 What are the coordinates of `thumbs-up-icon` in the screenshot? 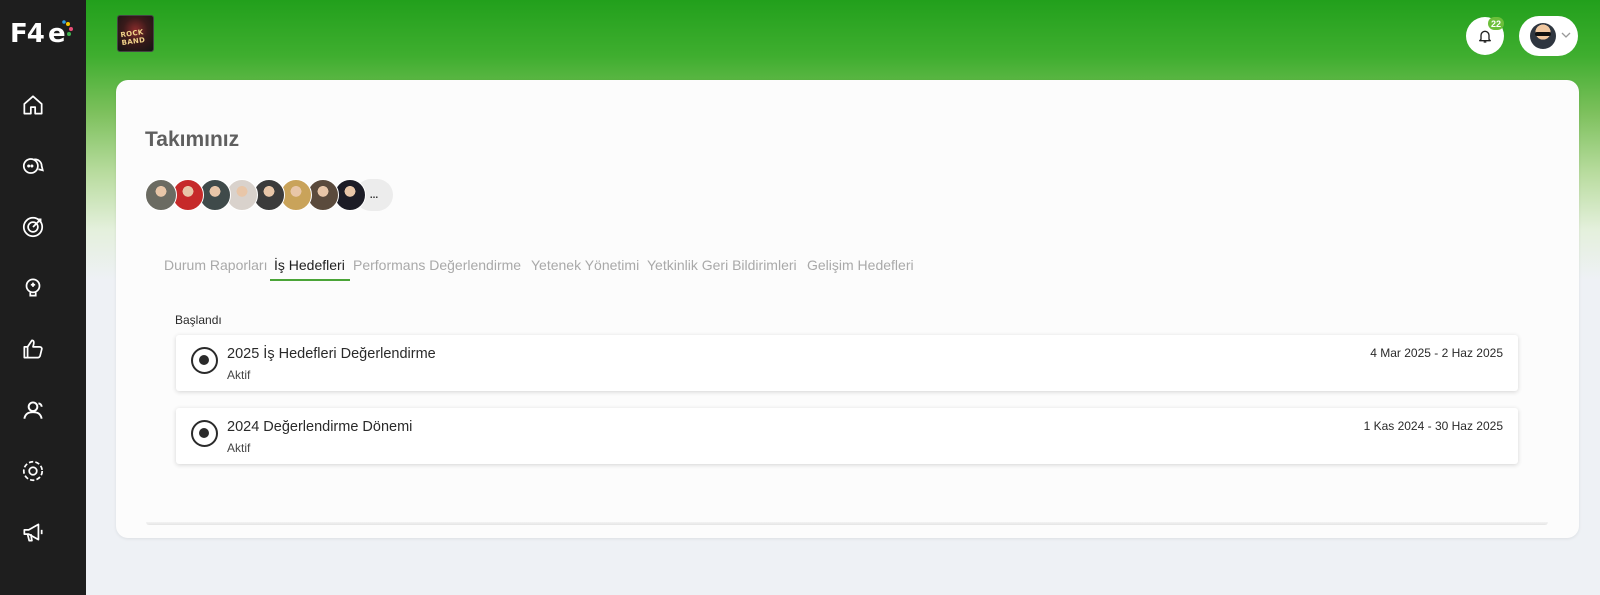 It's located at (33, 349).